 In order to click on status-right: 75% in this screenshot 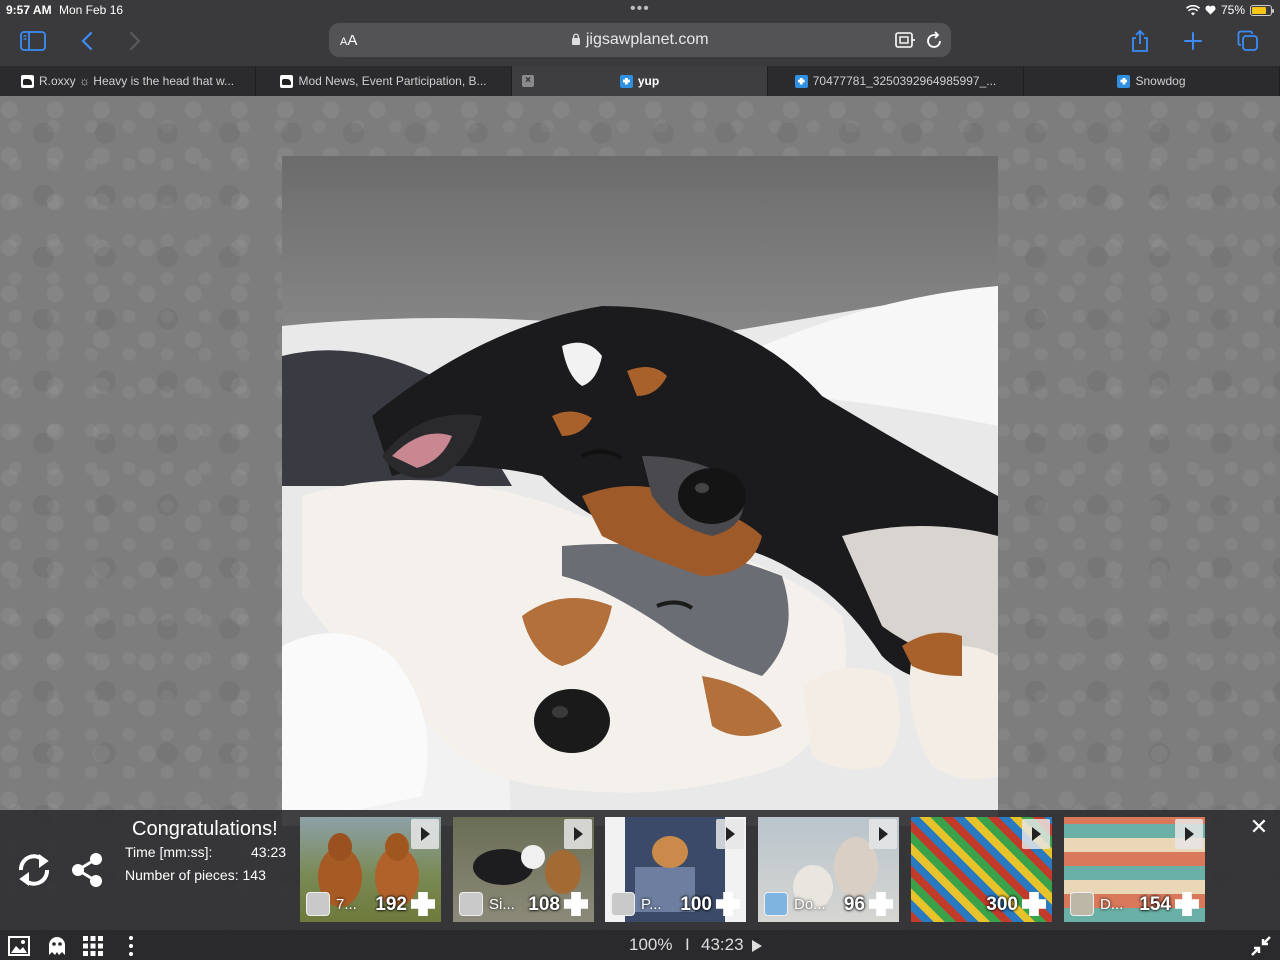, I will do `click(1229, 10)`.